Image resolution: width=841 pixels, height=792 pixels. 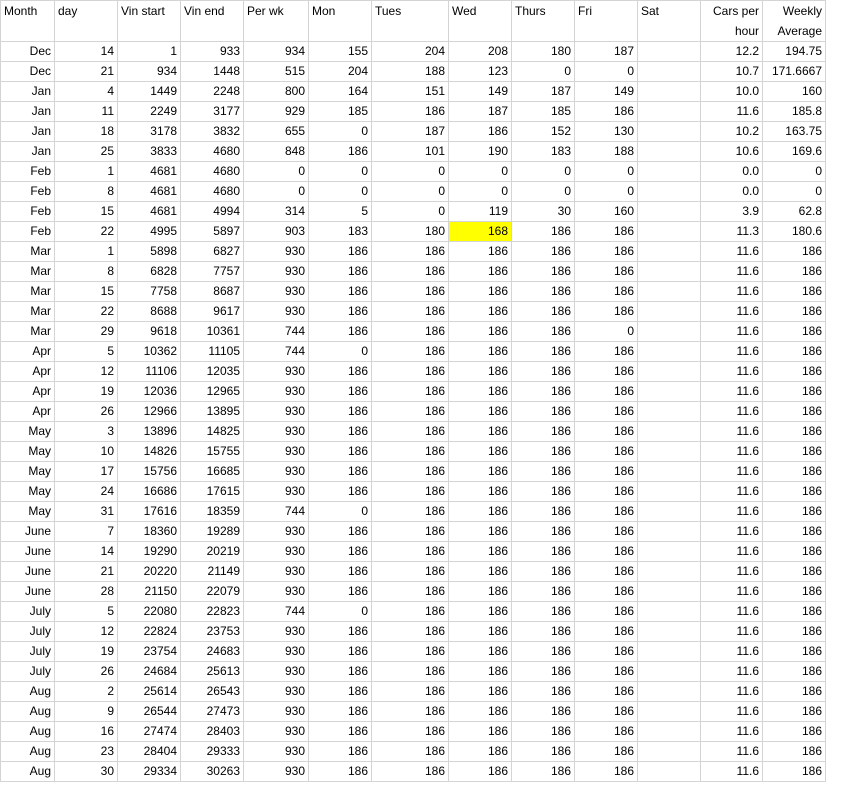 I want to click on header-cell-fri: Fri, so click(x=606, y=21).